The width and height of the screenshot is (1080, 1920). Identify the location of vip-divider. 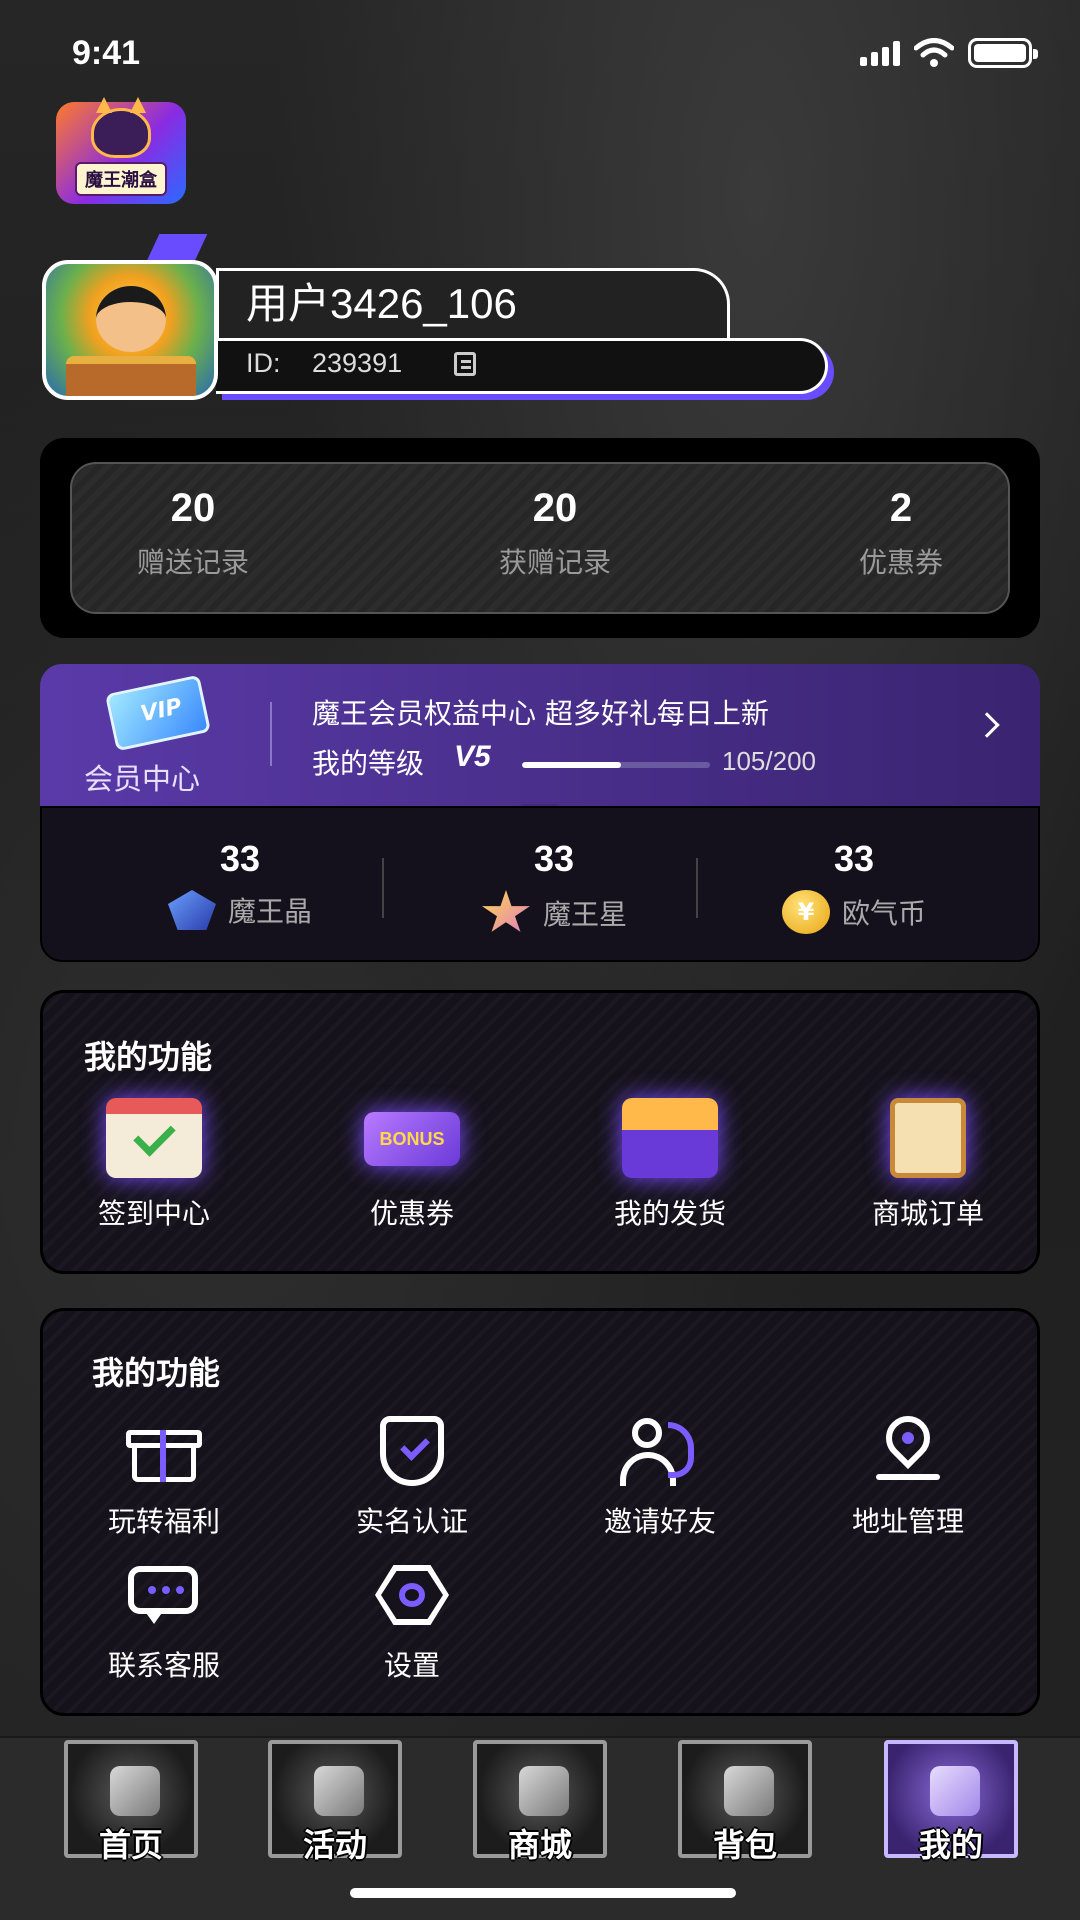
(271, 734).